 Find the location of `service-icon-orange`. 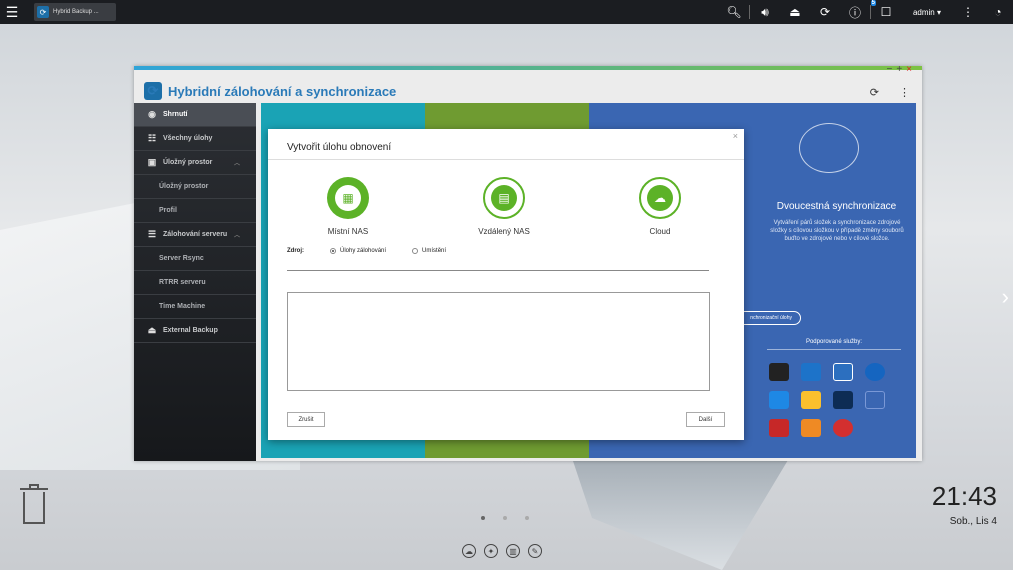

service-icon-orange is located at coordinates (811, 428).